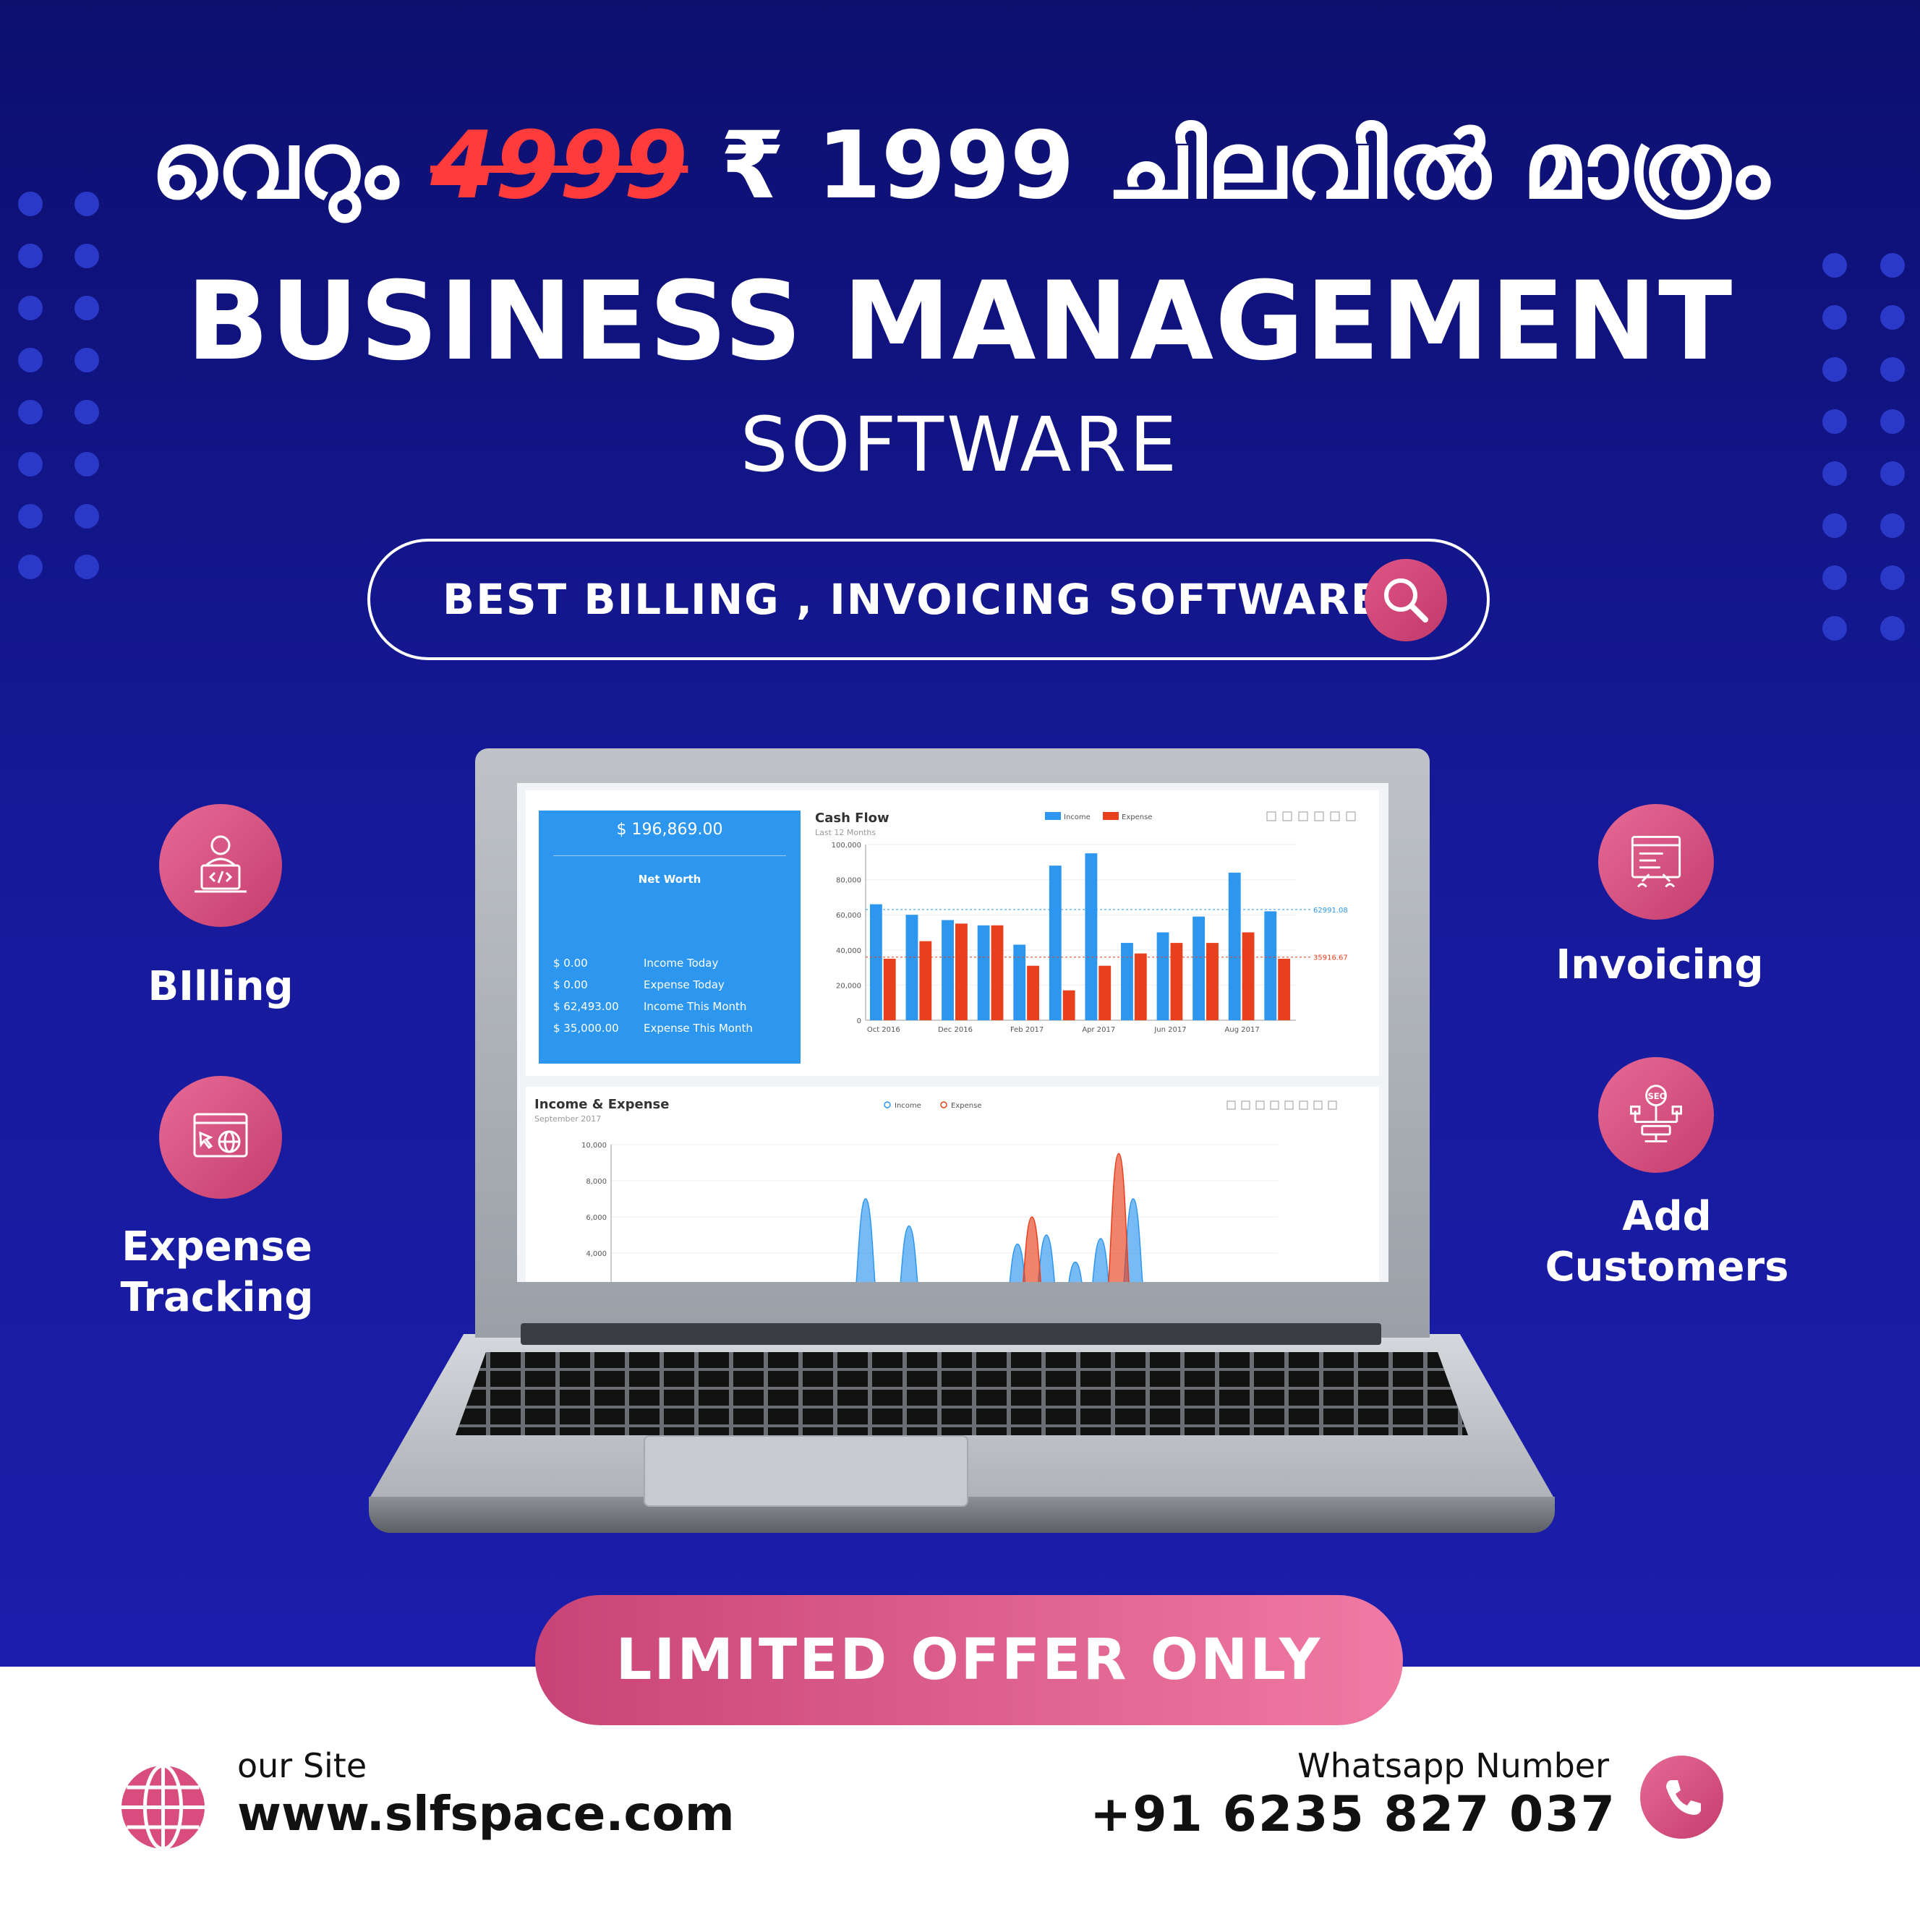 The width and height of the screenshot is (1920, 1932). I want to click on billing-feature-icon, so click(220, 865).